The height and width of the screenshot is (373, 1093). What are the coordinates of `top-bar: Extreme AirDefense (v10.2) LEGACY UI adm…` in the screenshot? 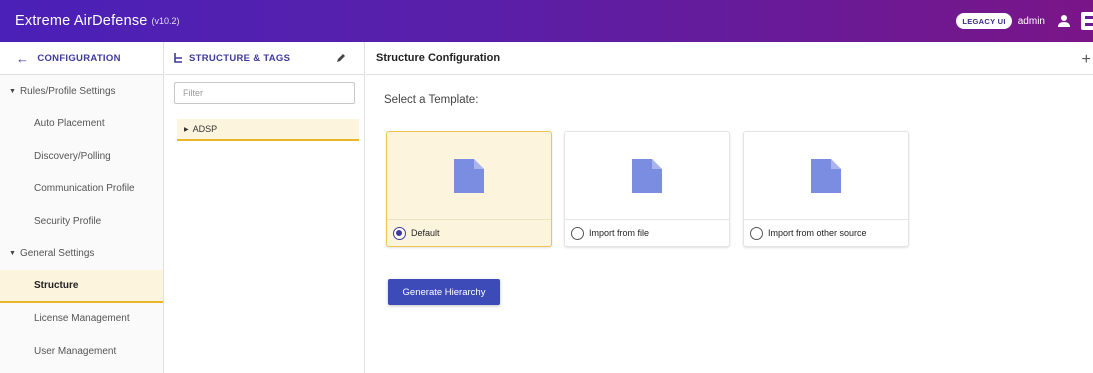 It's located at (546, 21).